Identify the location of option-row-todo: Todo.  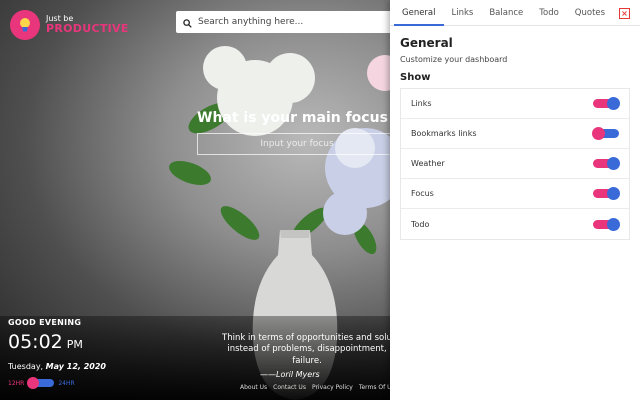
(515, 224).